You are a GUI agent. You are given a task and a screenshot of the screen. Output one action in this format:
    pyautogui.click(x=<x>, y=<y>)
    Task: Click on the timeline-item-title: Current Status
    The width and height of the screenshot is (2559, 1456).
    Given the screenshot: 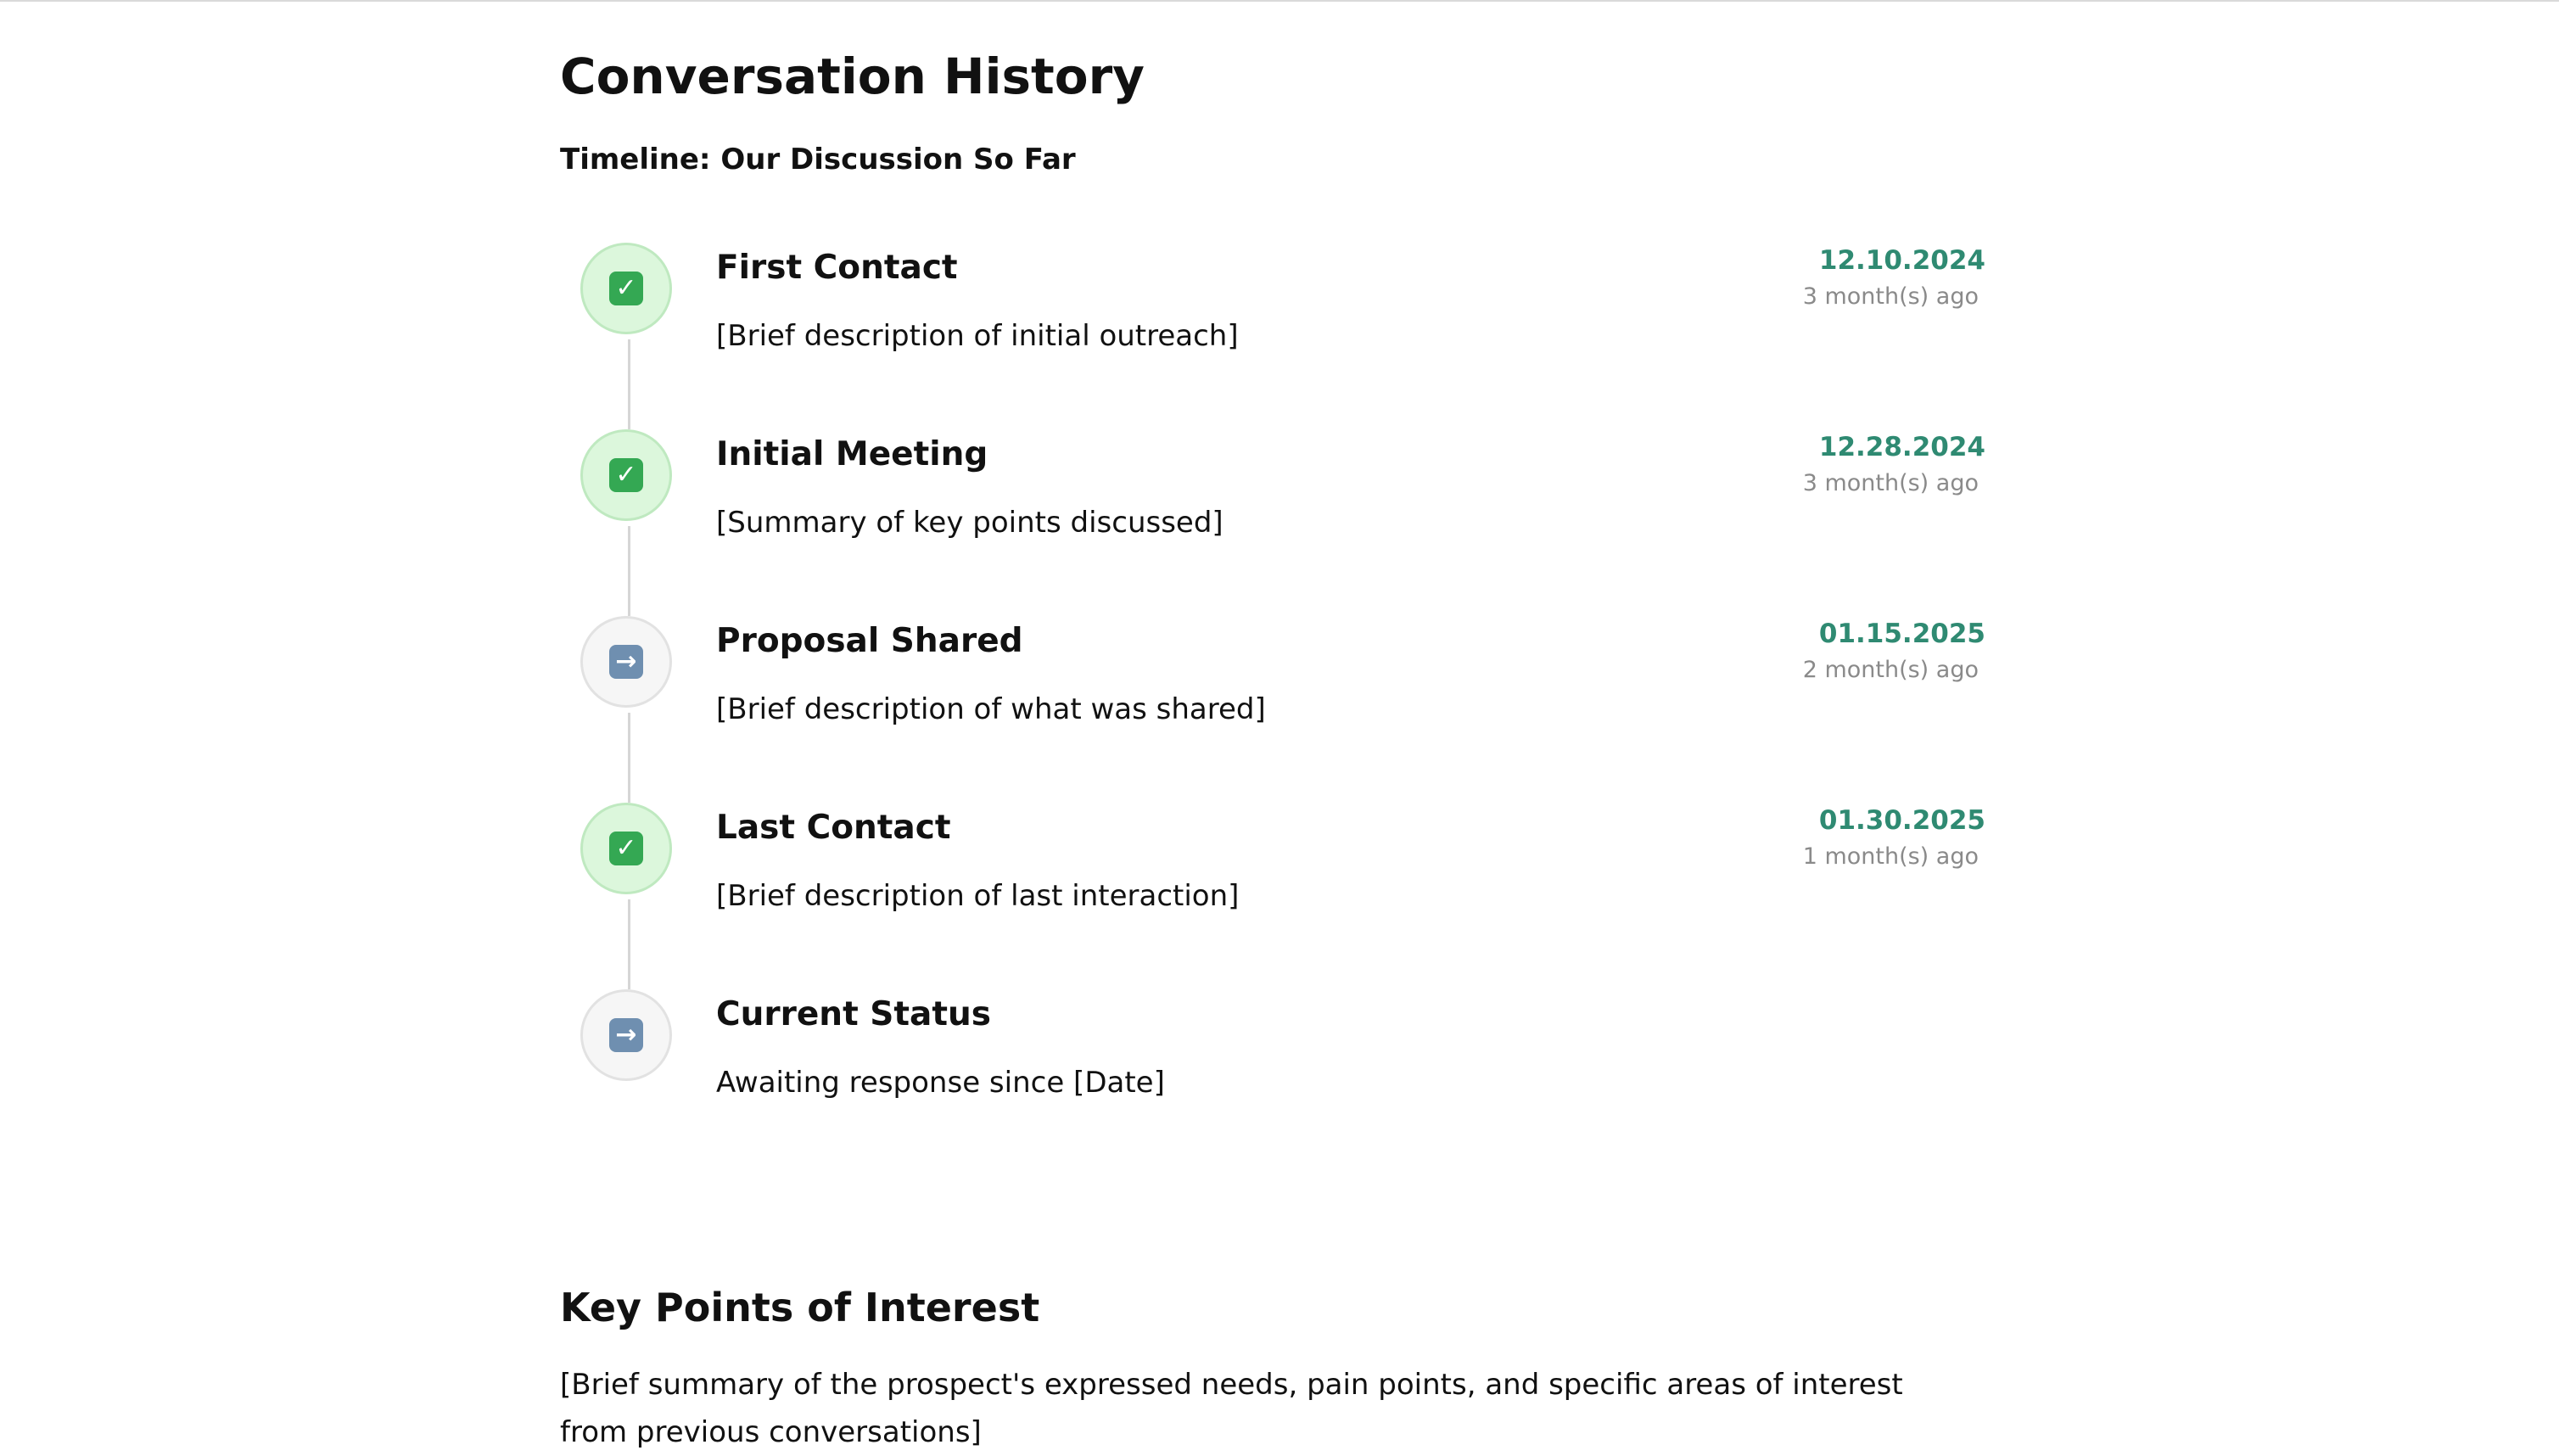 What is the action you would take?
    pyautogui.click(x=853, y=1014)
    